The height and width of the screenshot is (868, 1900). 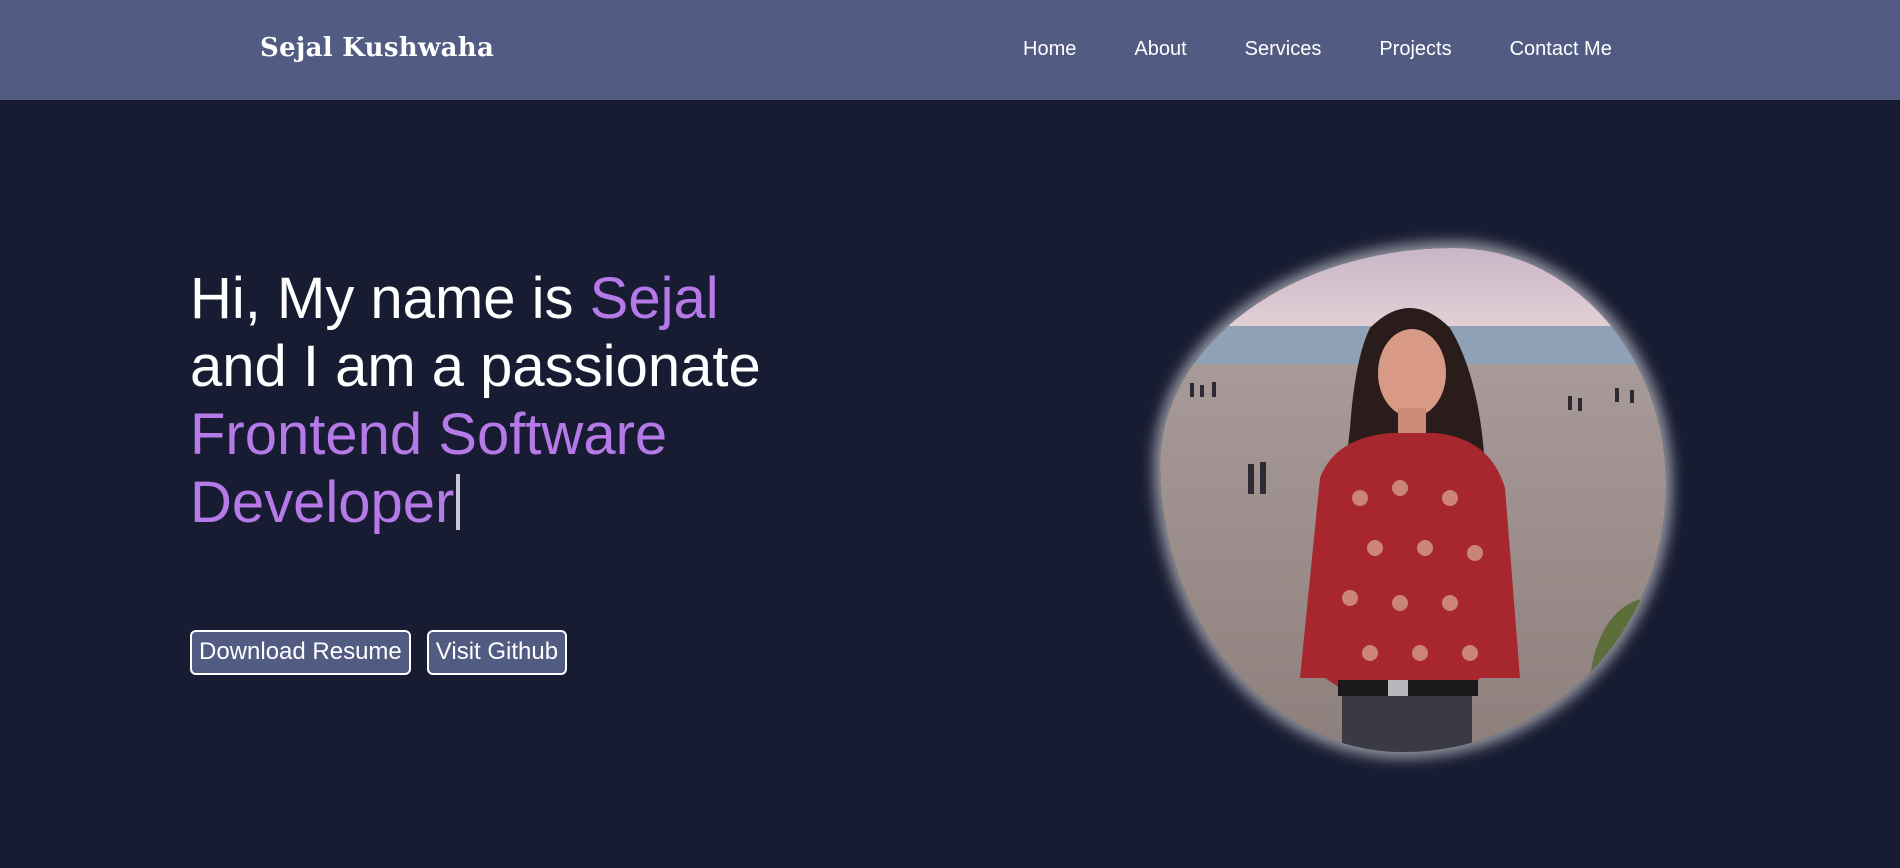 What do you see at coordinates (1283, 49) in the screenshot?
I see `nav-link-services: Services` at bounding box center [1283, 49].